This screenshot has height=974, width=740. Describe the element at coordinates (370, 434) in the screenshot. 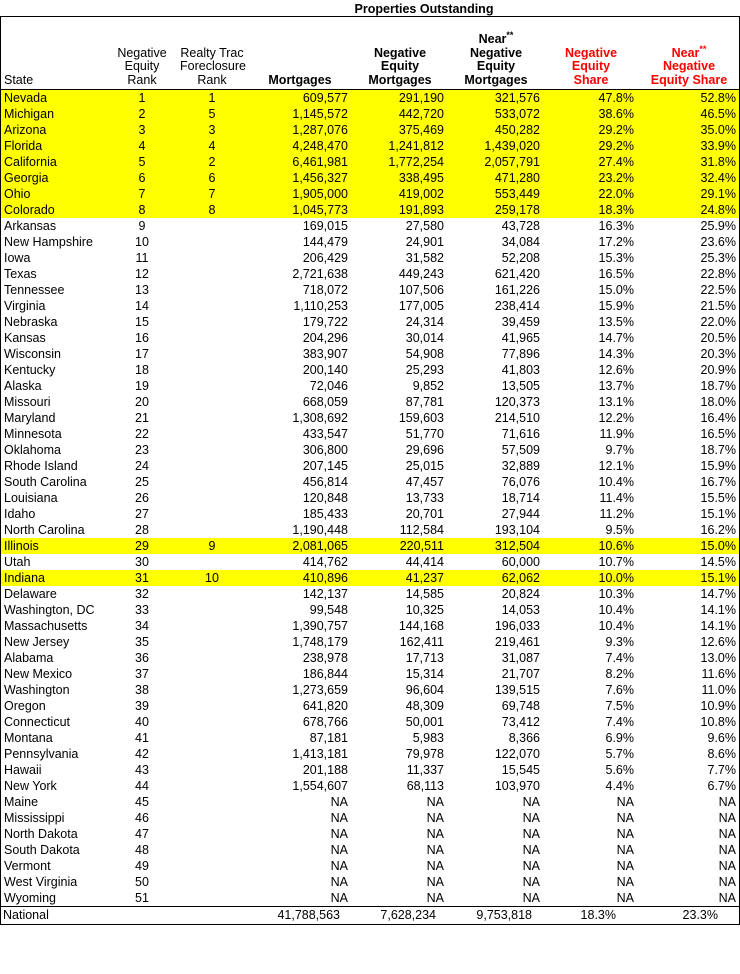

I see `table-row: Minnesota 22 433,547 51,770 71,616 11.9% 16.5%` at that location.